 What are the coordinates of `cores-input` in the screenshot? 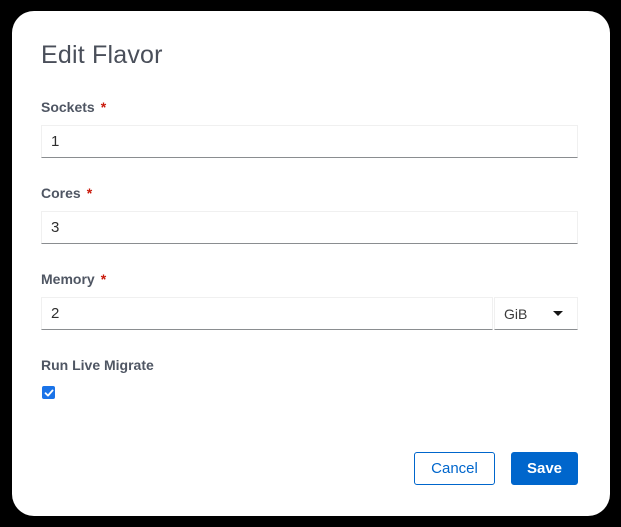 It's located at (309, 227).